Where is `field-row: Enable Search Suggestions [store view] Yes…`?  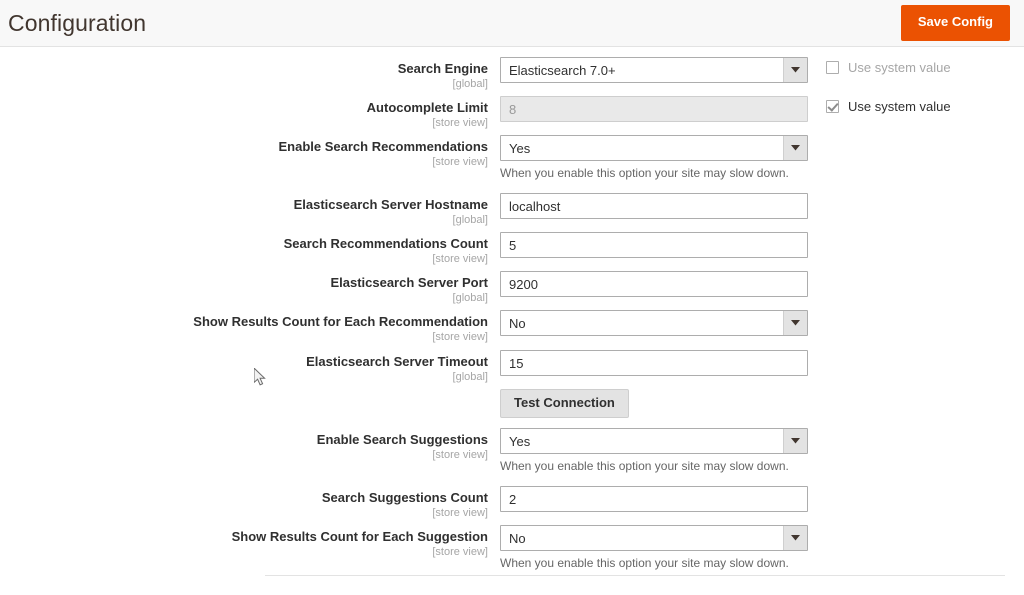
field-row: Enable Search Suggestions [store view] Yes… is located at coordinates (404, 451).